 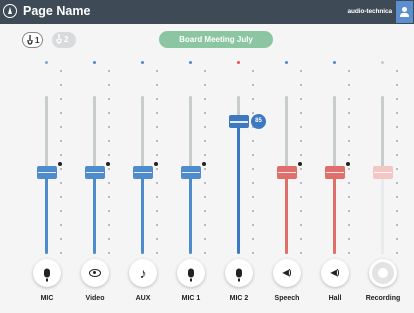 What do you see at coordinates (370, 11) in the screenshot?
I see `brand-logo: audio-technica` at bounding box center [370, 11].